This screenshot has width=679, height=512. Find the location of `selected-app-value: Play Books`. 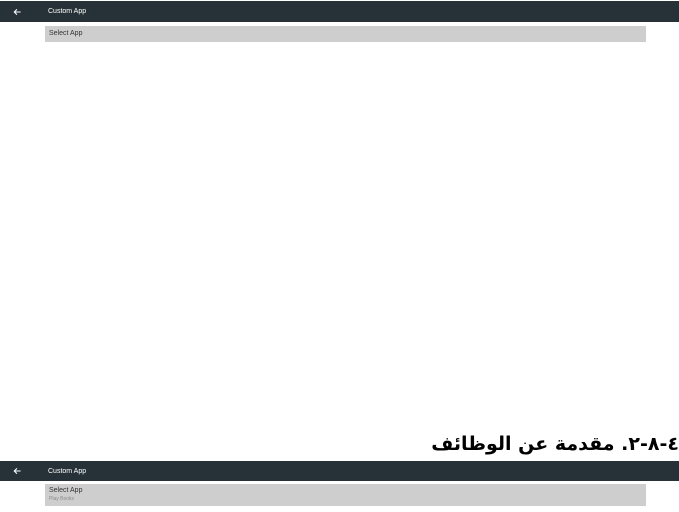

selected-app-value: Play Books is located at coordinates (62, 499).